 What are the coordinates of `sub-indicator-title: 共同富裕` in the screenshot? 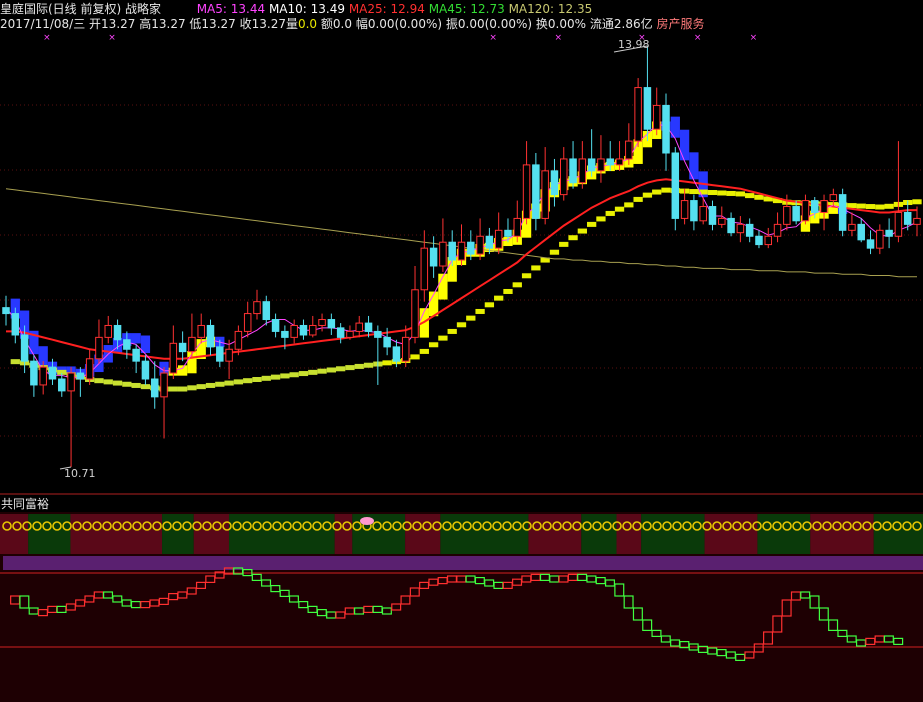 It's located at (25, 504).